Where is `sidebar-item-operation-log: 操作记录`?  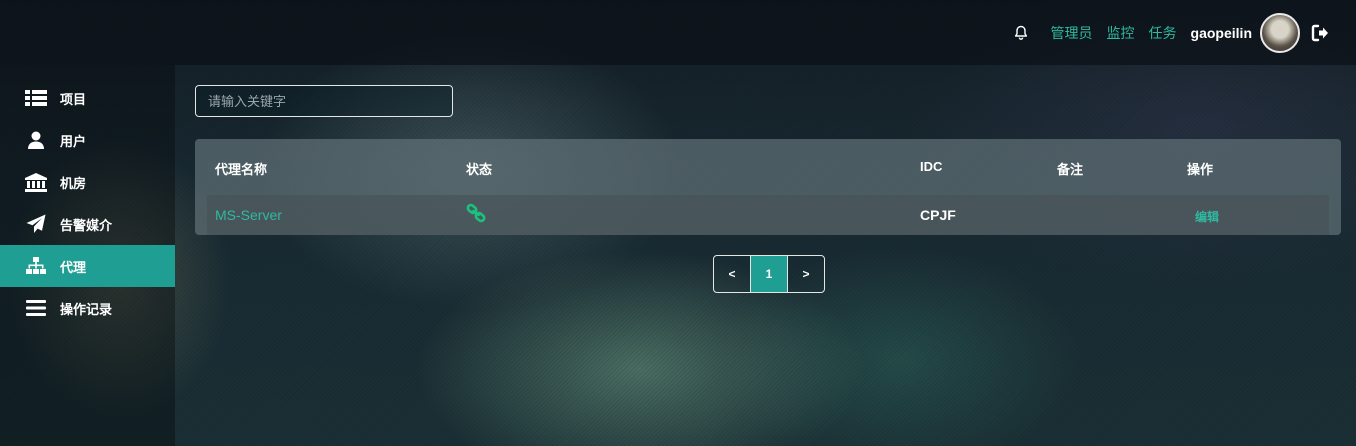
sidebar-item-operation-log: 操作记录 is located at coordinates (87, 308).